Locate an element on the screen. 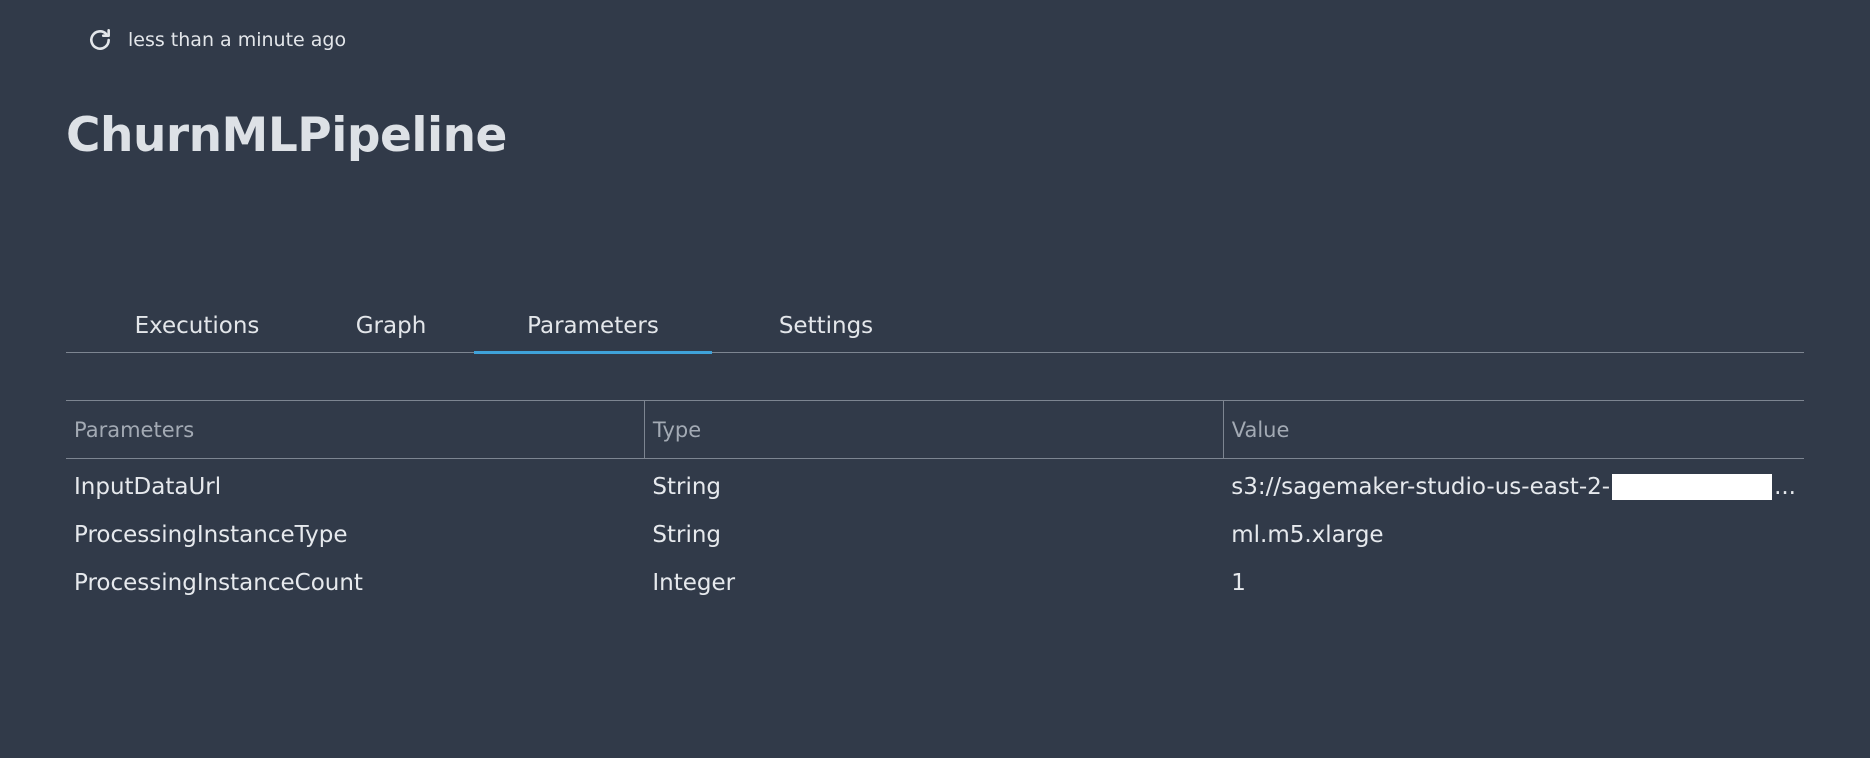 The width and height of the screenshot is (1870, 758). page-title: ChurnMLPipeline is located at coordinates (286, 135).